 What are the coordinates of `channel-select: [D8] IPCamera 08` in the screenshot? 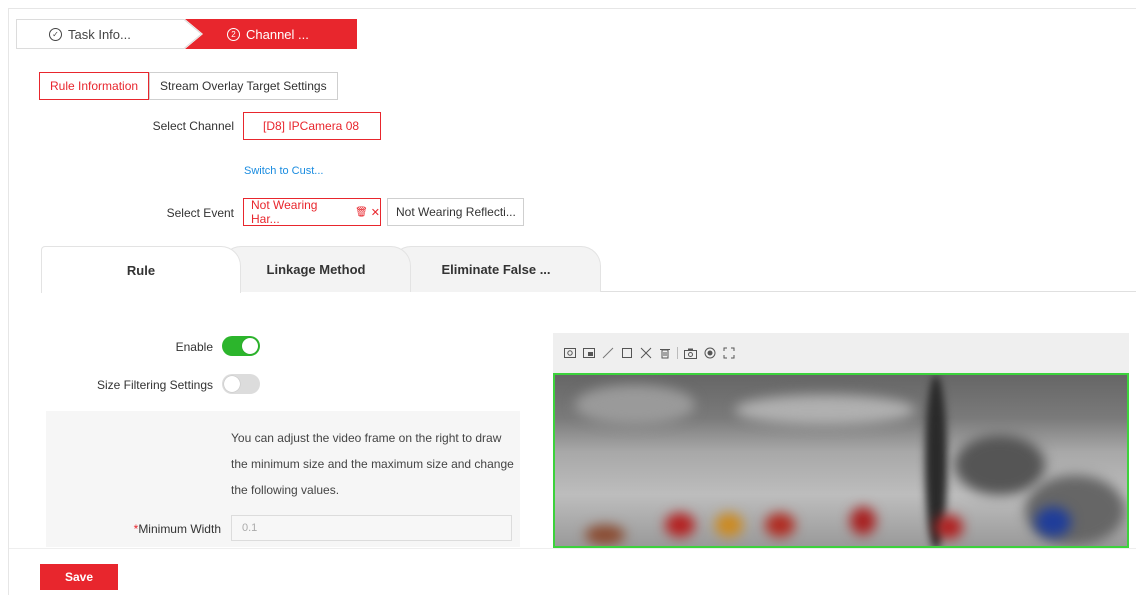 It's located at (312, 126).